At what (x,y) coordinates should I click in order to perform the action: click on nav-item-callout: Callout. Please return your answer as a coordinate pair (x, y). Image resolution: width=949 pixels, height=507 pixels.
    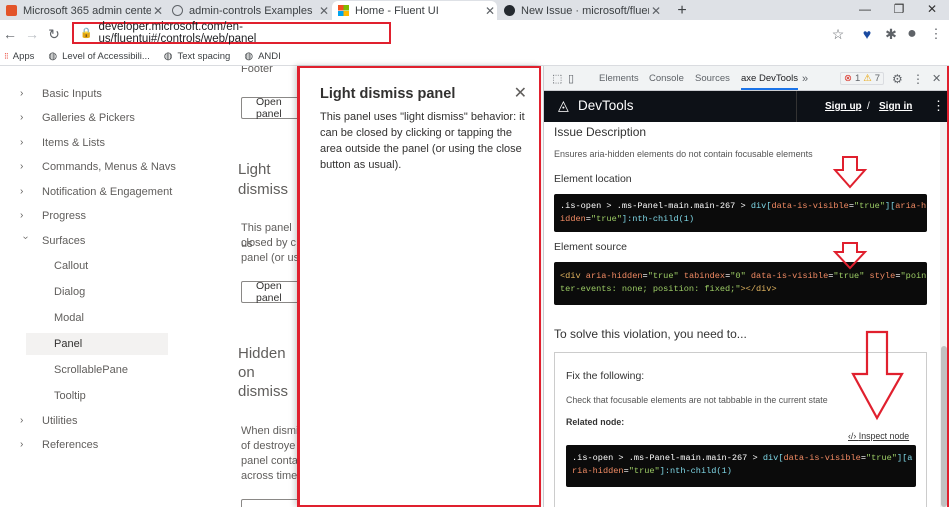
    Looking at the image, I should click on (97, 266).